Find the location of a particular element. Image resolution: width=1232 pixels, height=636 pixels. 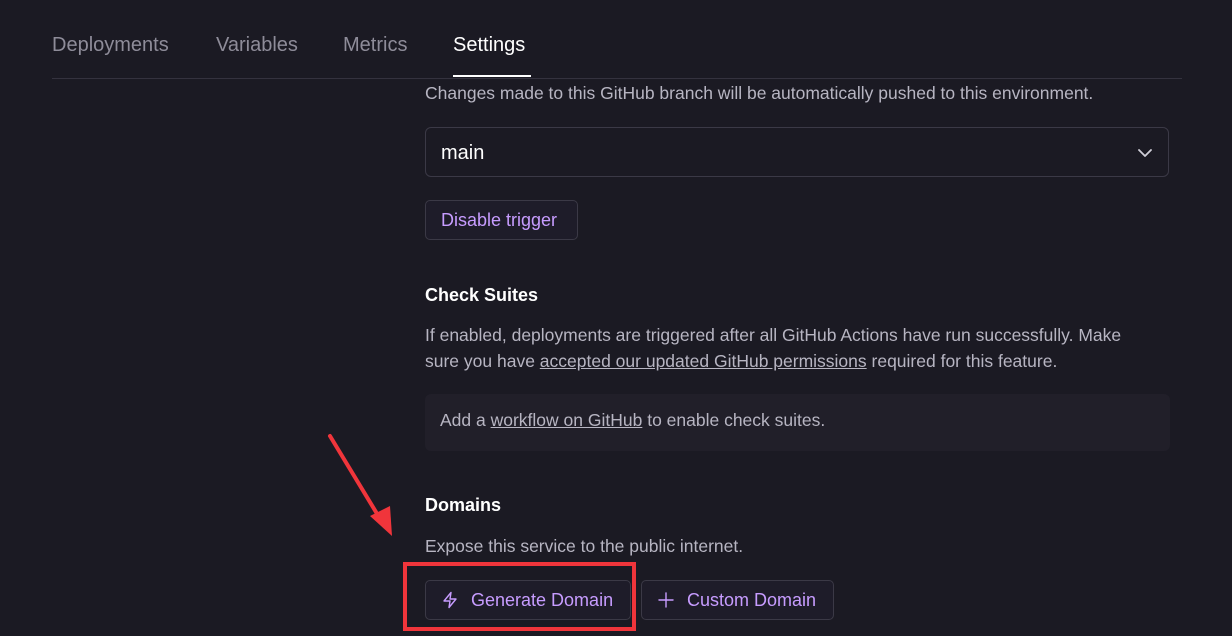

info-prefix: Add a is located at coordinates (465, 420).